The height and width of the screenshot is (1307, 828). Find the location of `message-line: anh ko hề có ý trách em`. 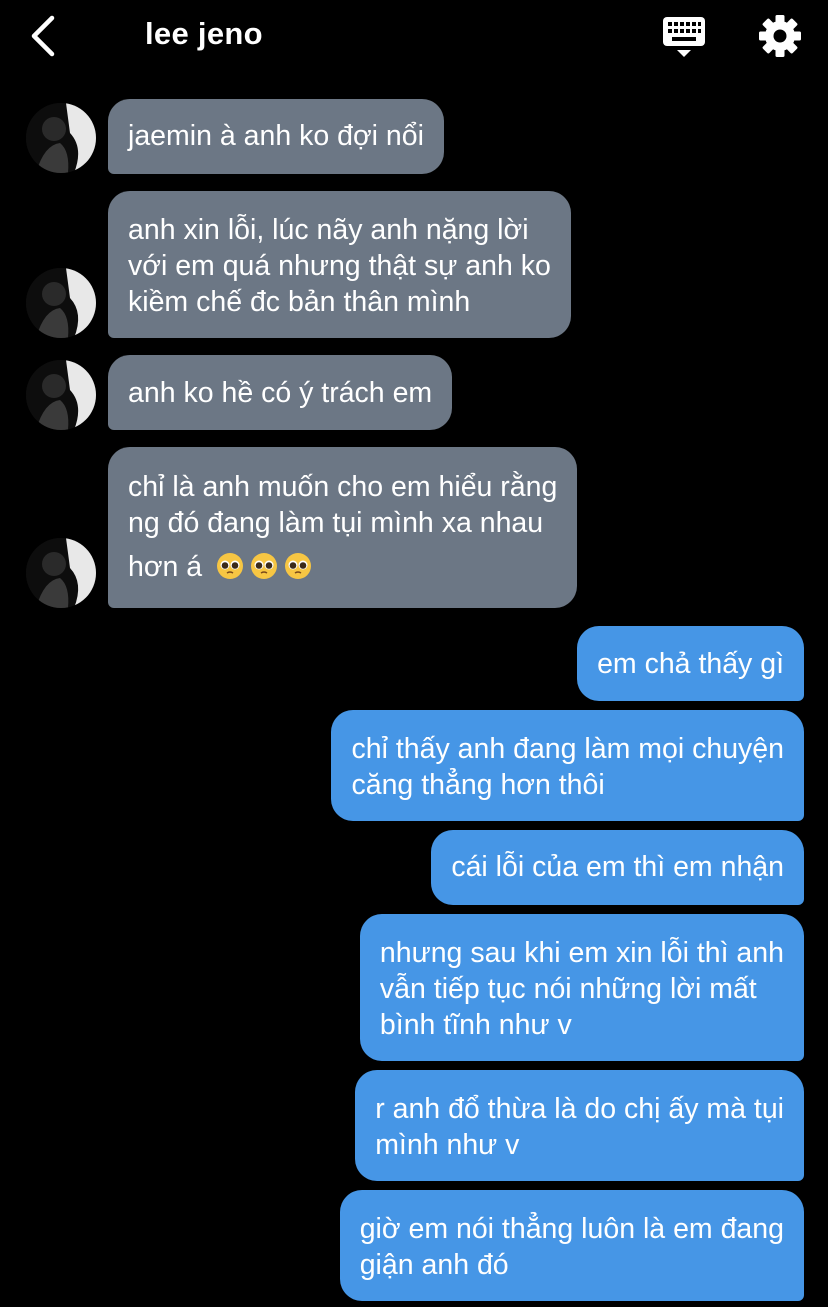

message-line: anh ko hề có ý trách em is located at coordinates (280, 393).